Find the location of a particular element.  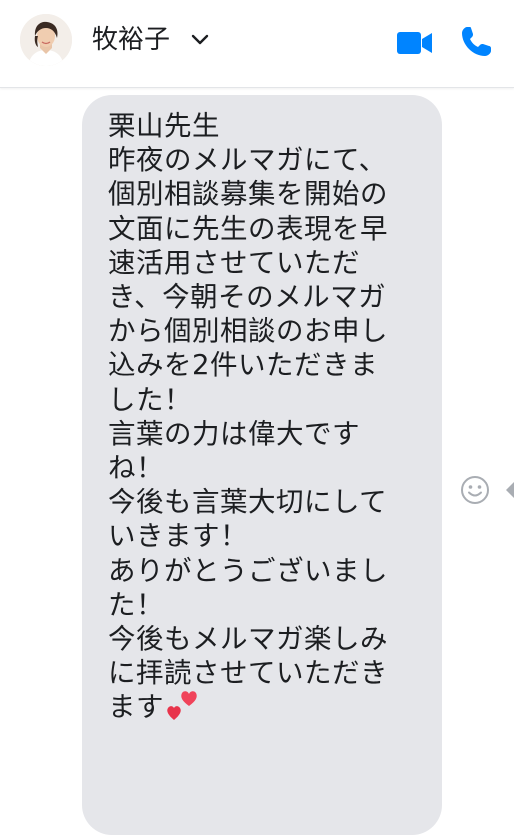

message-line: き、今朝そのメルマガ is located at coordinates (247, 297).